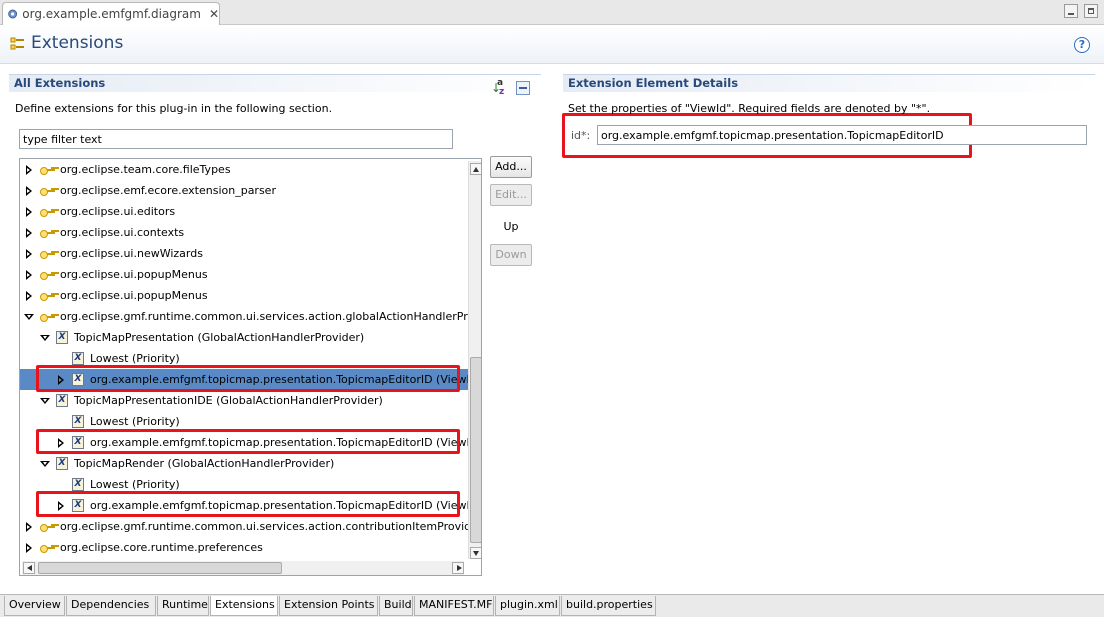  What do you see at coordinates (511, 255) in the screenshot?
I see `down-button: Down` at bounding box center [511, 255].